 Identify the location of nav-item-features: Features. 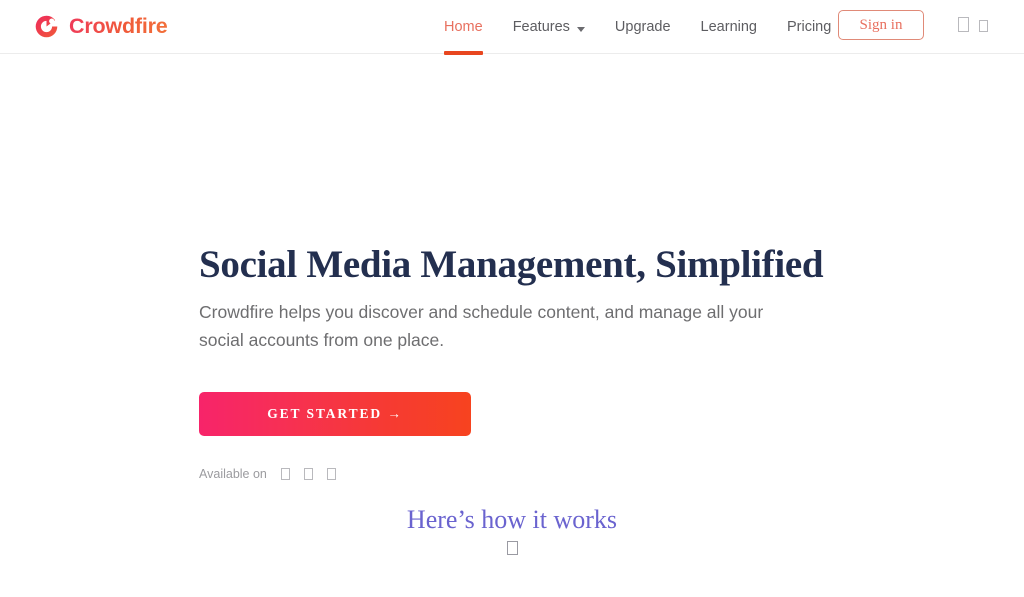
(549, 27).